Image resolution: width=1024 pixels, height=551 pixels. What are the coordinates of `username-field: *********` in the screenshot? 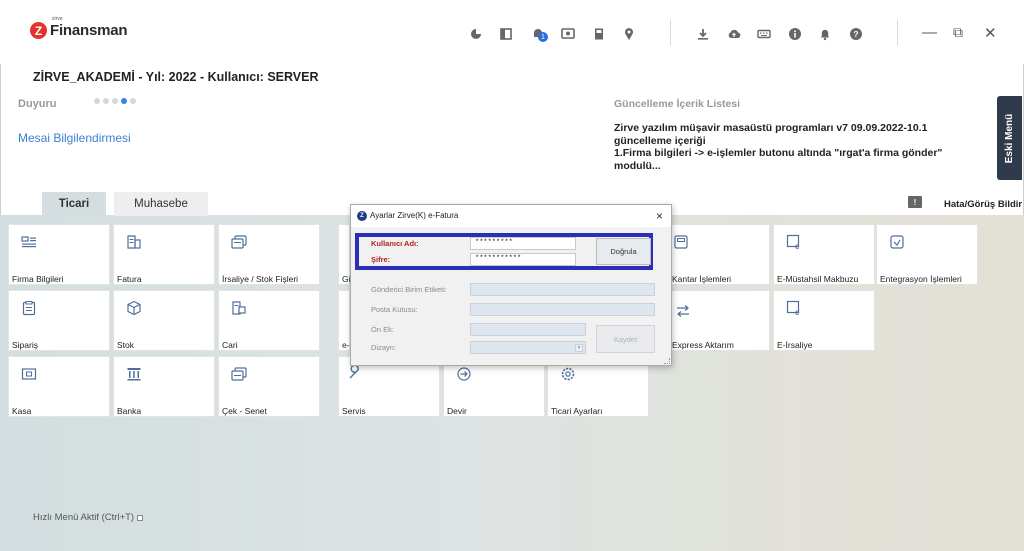 It's located at (523, 243).